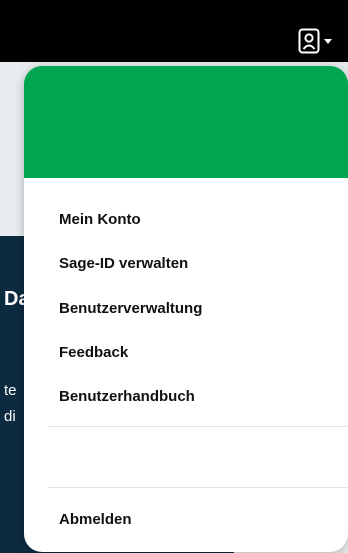 The width and height of the screenshot is (348, 553). What do you see at coordinates (174, 31) in the screenshot?
I see `top-navigation-bar` at bounding box center [174, 31].